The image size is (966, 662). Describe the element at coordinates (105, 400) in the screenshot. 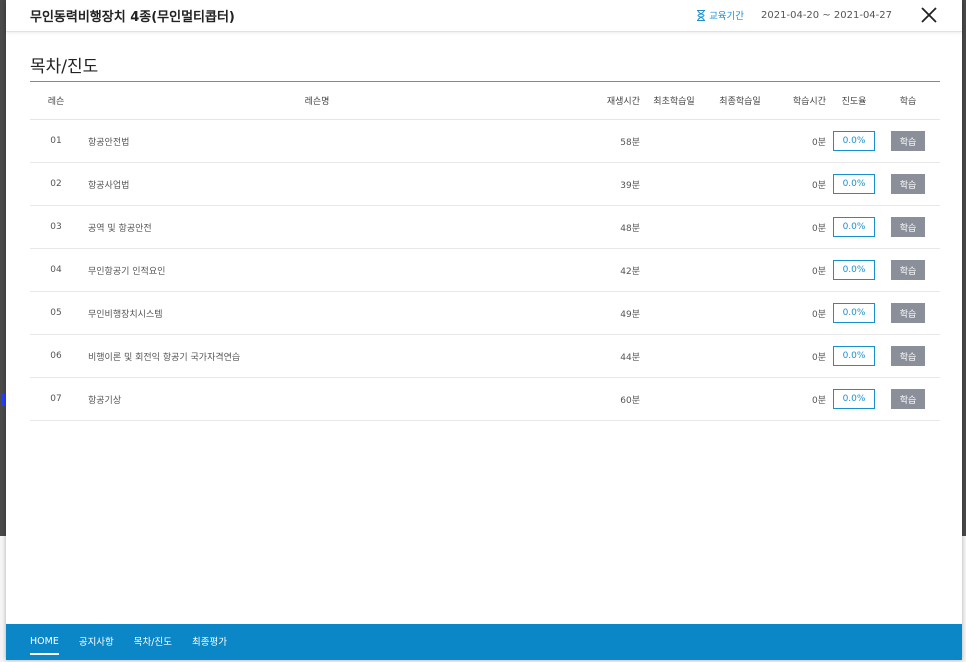

I see `lesson-name: 항공기상` at that location.